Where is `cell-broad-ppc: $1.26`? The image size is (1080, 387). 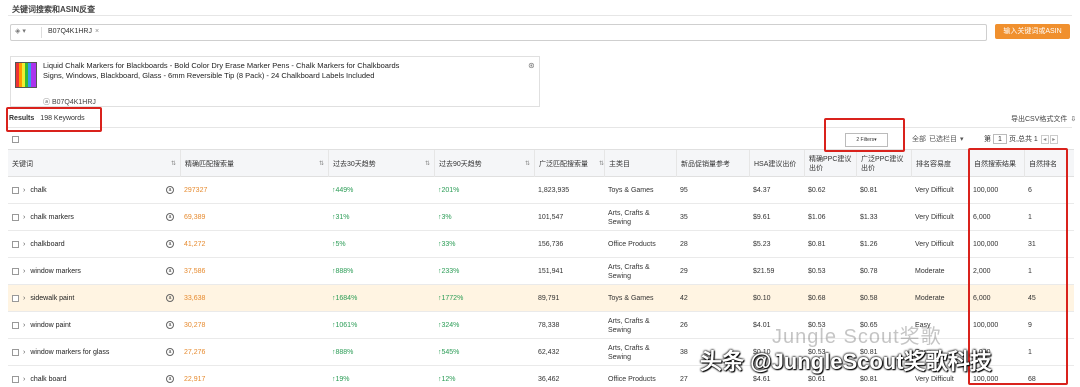 cell-broad-ppc: $1.26 is located at coordinates (883, 244).